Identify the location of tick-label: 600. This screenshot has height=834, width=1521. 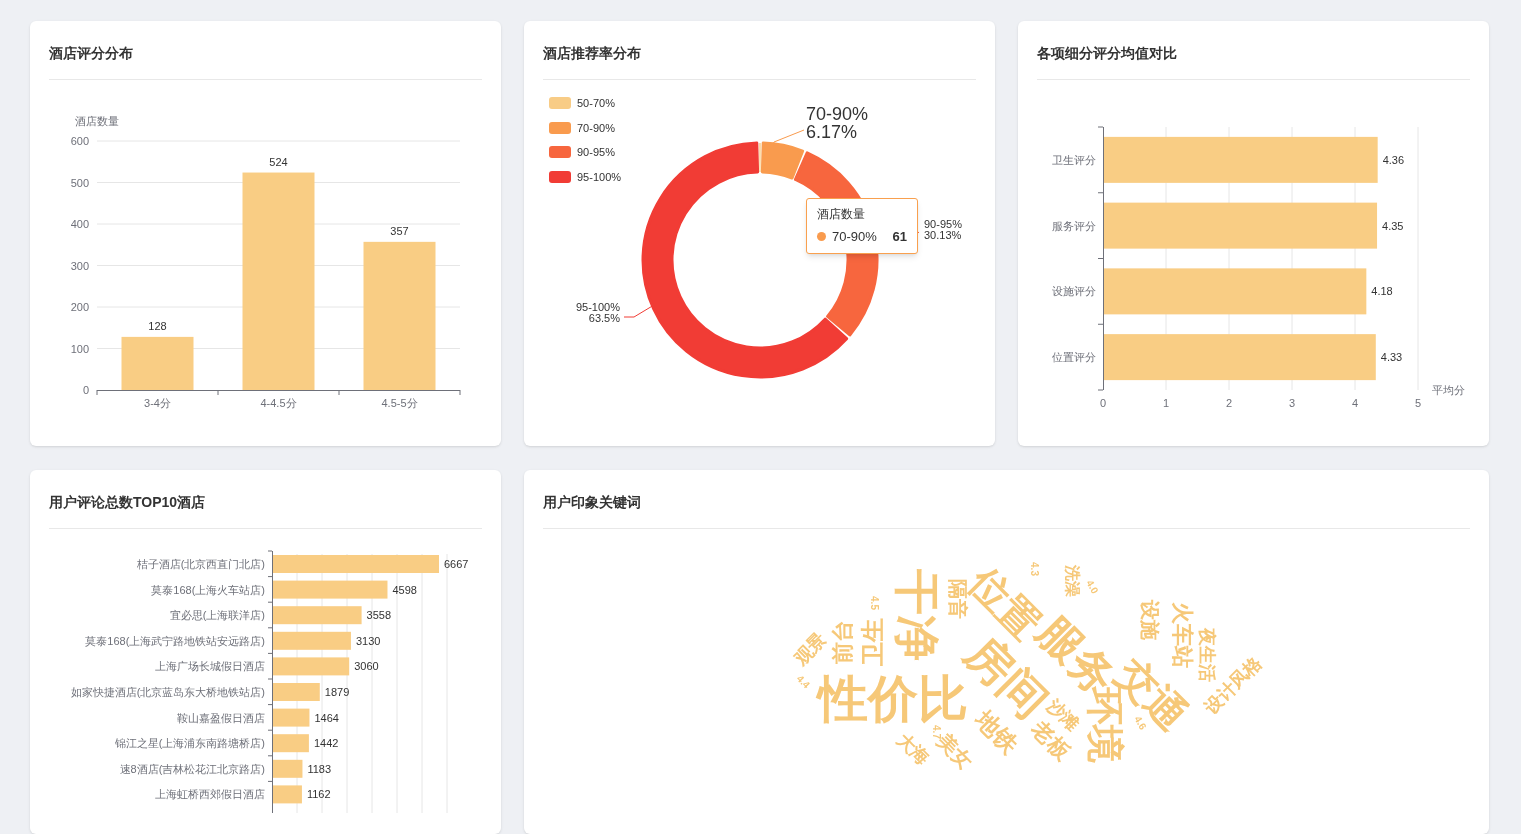
(79, 141).